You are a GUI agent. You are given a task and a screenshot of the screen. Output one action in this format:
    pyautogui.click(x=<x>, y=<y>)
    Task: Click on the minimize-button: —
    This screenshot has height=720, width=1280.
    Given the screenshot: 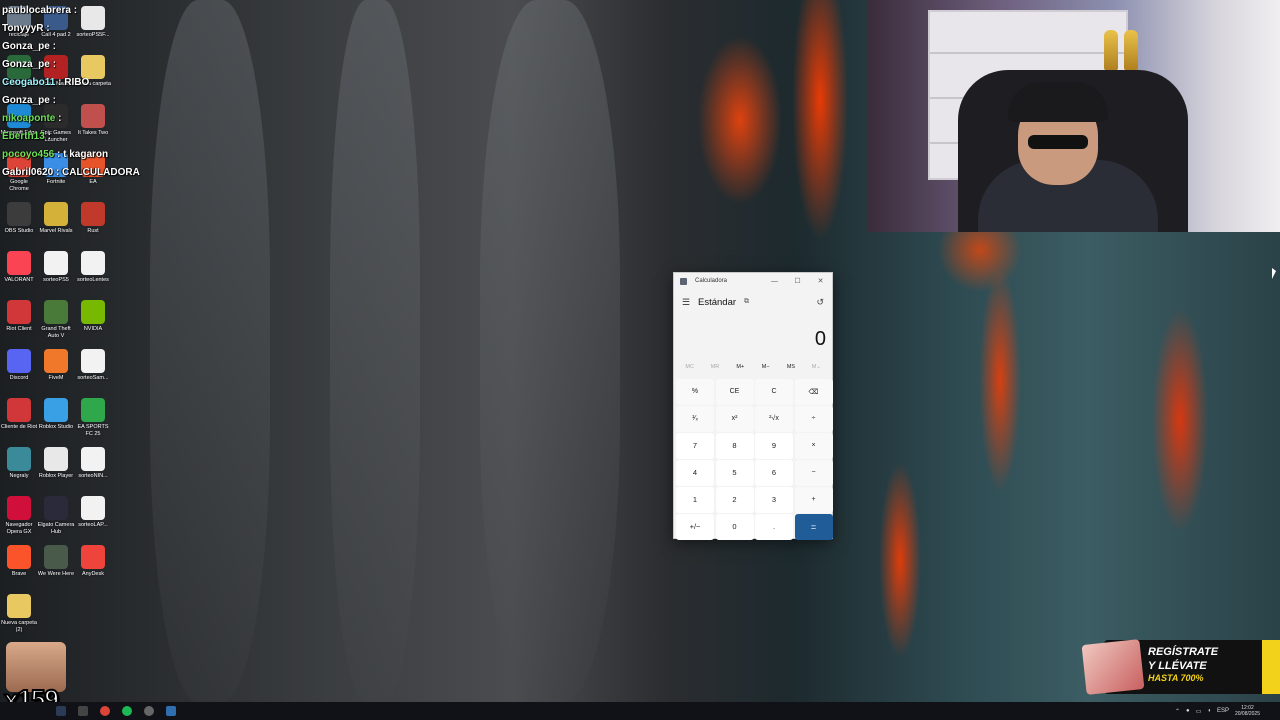 What is the action you would take?
    pyautogui.click(x=774, y=281)
    